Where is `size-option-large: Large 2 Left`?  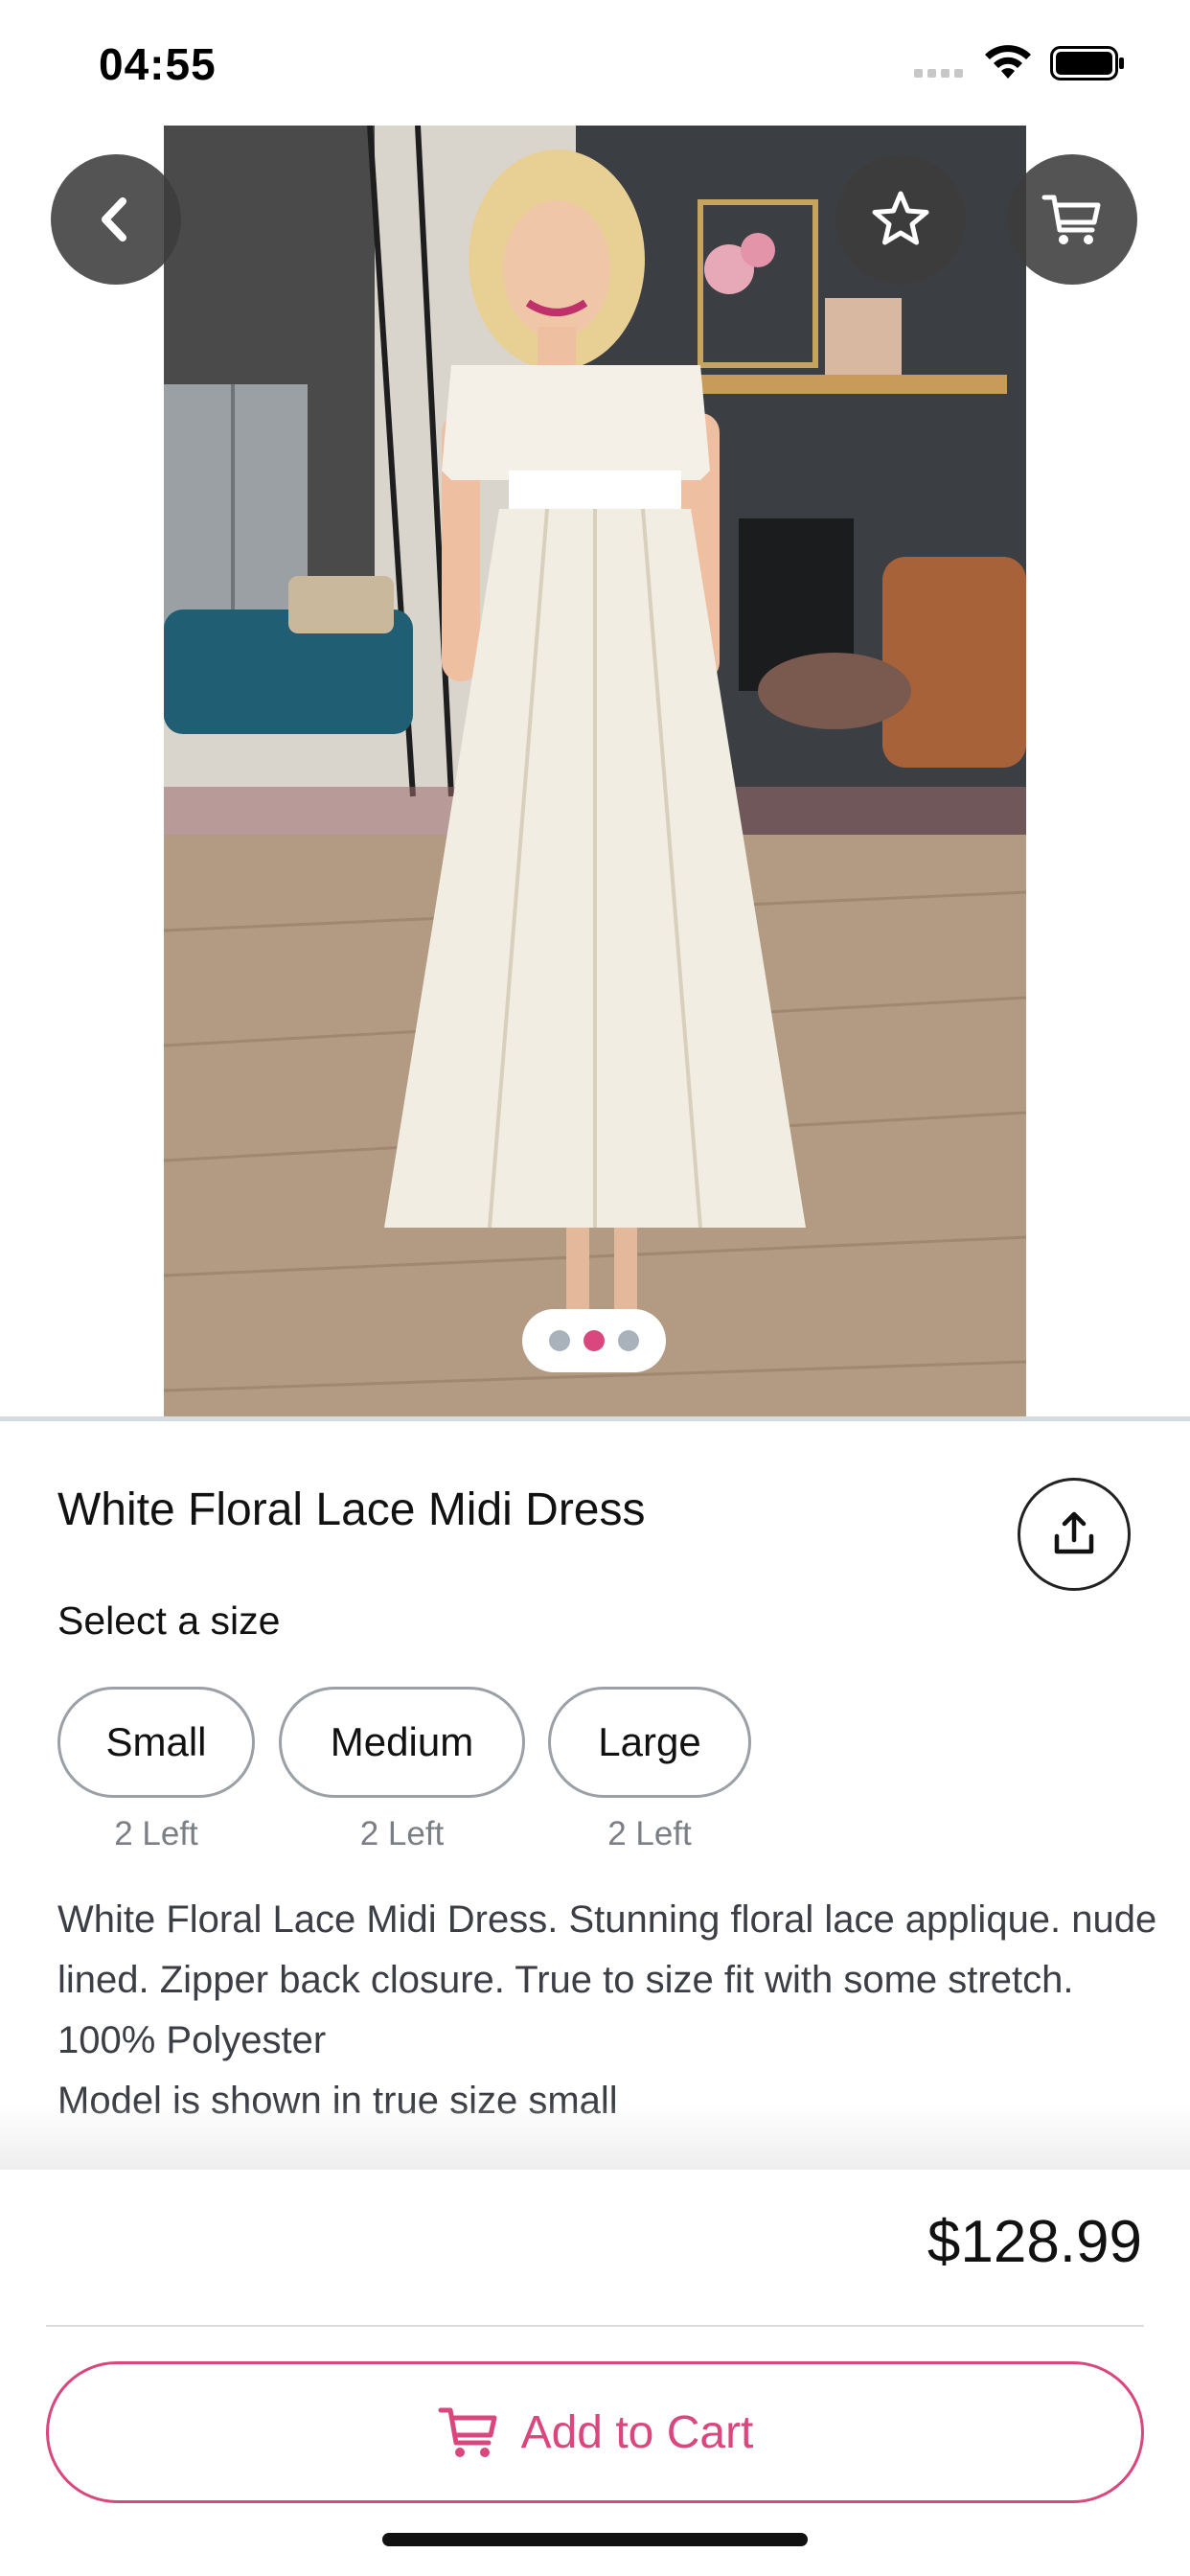 size-option-large: Large 2 Left is located at coordinates (650, 1770).